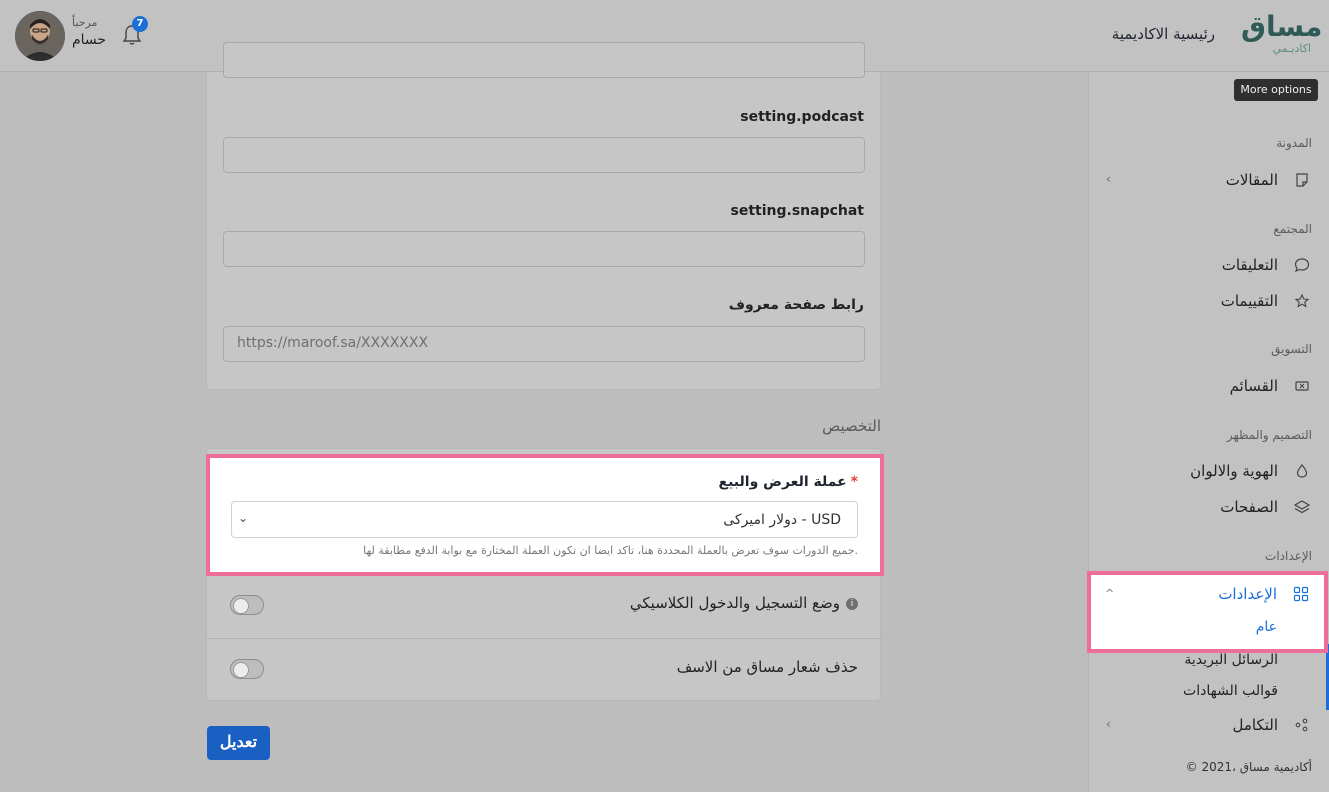 The height and width of the screenshot is (792, 1329). What do you see at coordinates (1208, 386) in the screenshot?
I see `sidebar-item-coupons: القسائم` at bounding box center [1208, 386].